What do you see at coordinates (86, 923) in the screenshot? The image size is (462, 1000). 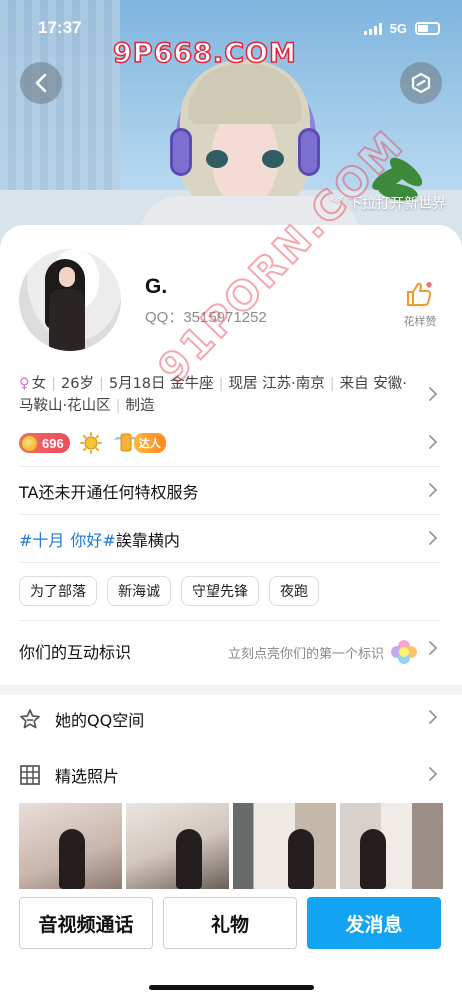 I see `video-call-button: 音视频通话` at bounding box center [86, 923].